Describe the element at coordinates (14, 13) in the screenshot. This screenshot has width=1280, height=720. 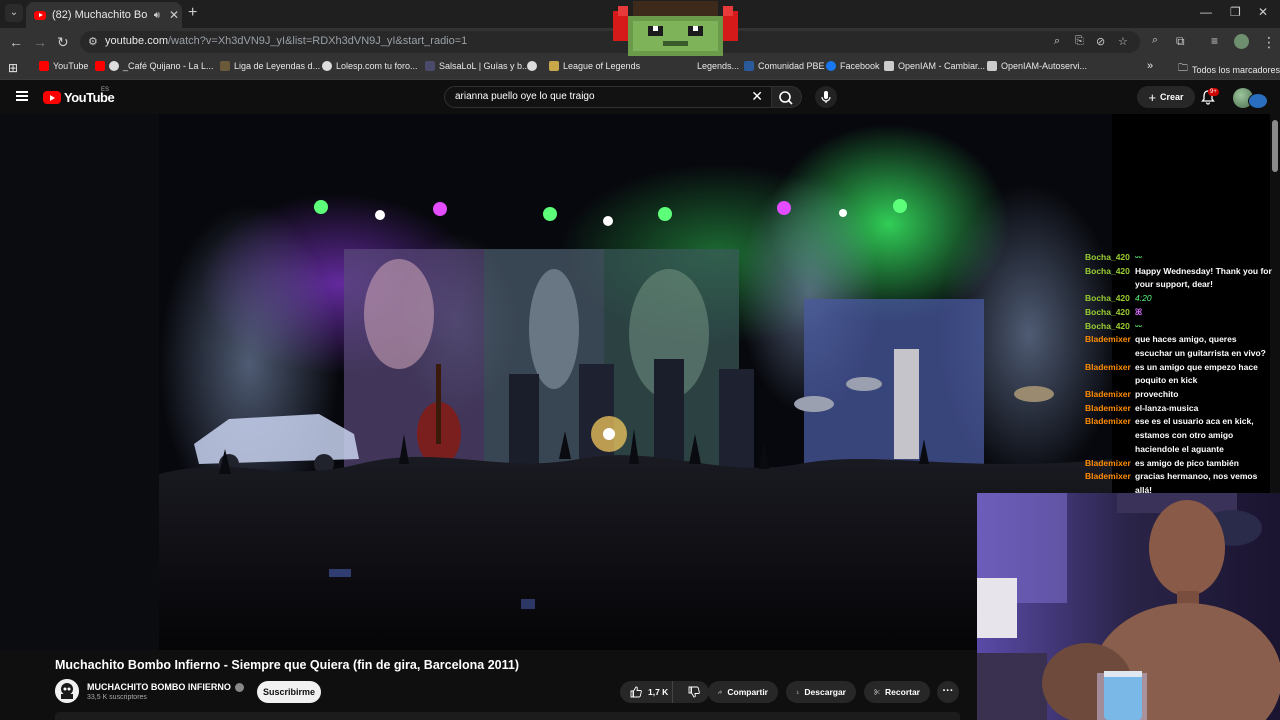
I see `tab-search-button: ⌄` at that location.